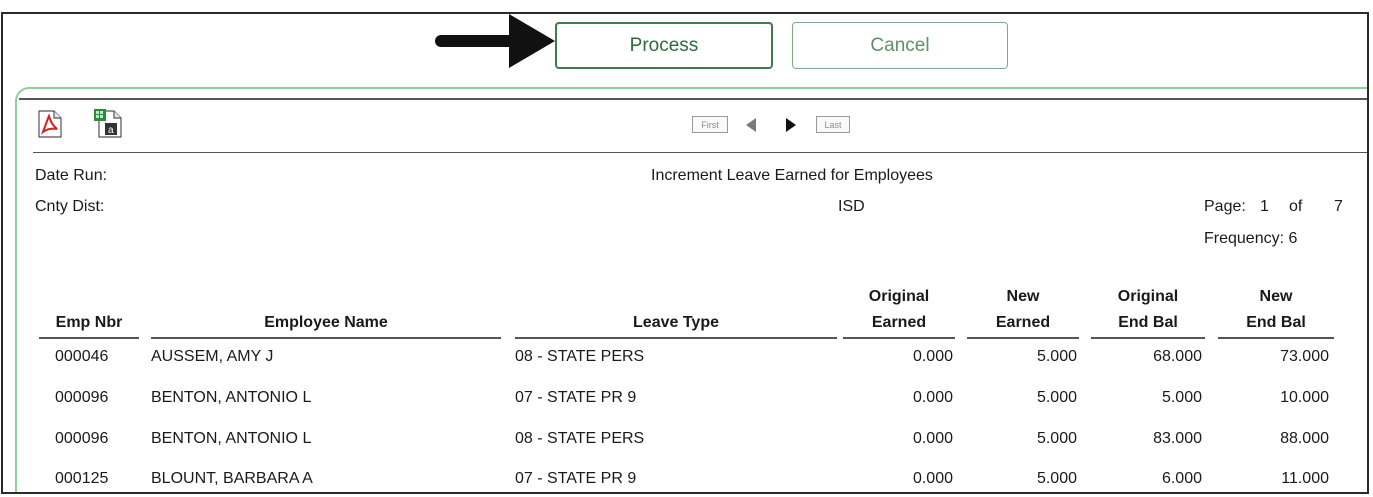 The image size is (1373, 497). I want to click on district-name: ISD, so click(851, 206).